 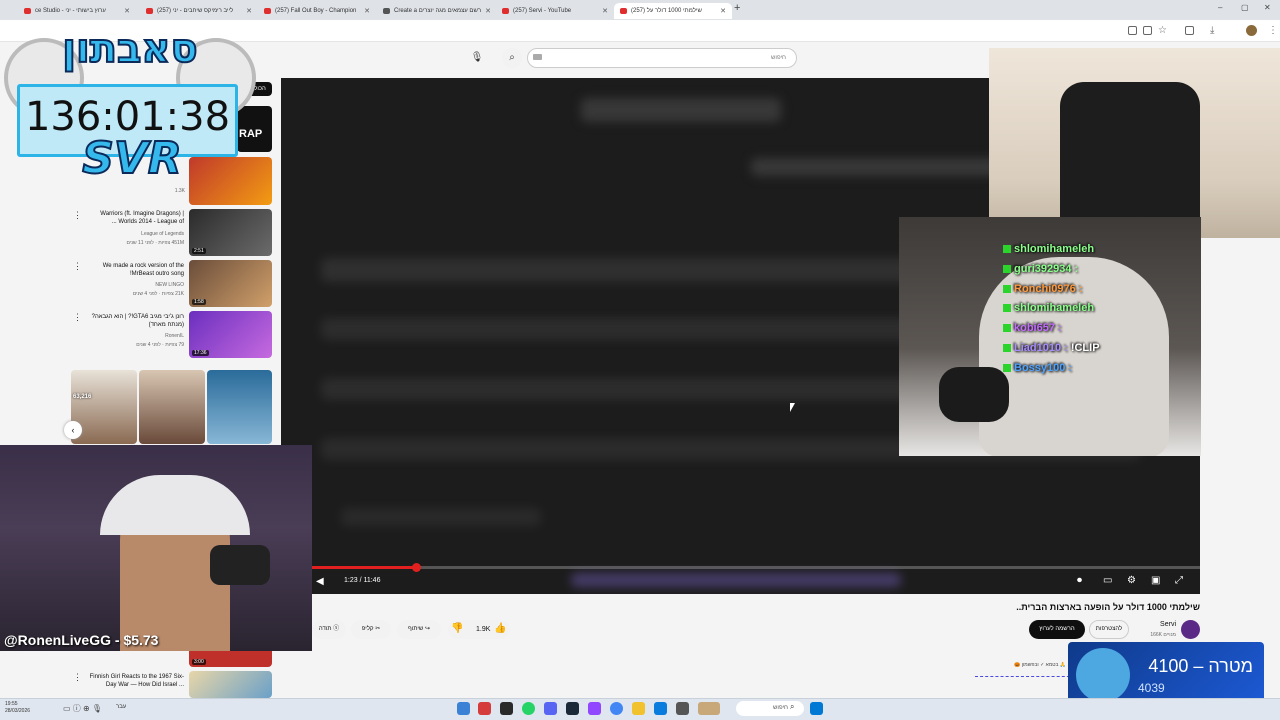 I want to click on close-window-icon: ✕, so click(x=1267, y=7).